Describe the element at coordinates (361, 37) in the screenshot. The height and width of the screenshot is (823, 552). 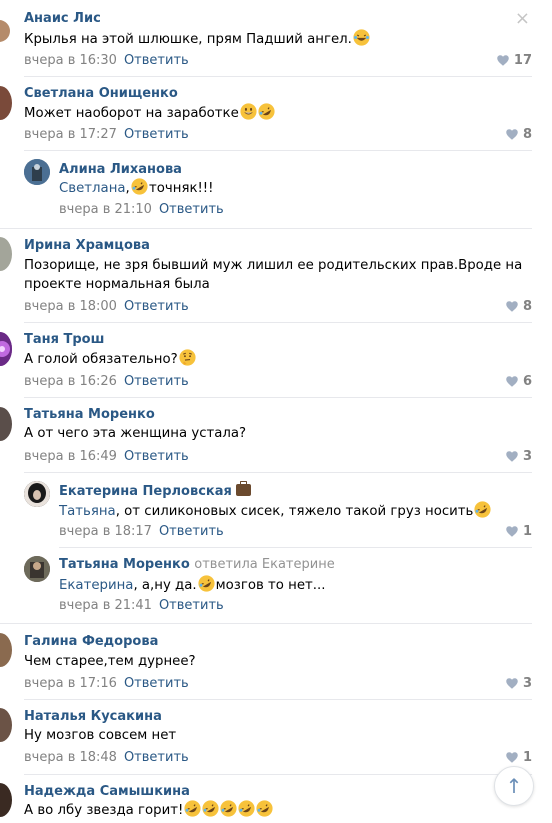
I see `laugh-tears-emoji` at that location.